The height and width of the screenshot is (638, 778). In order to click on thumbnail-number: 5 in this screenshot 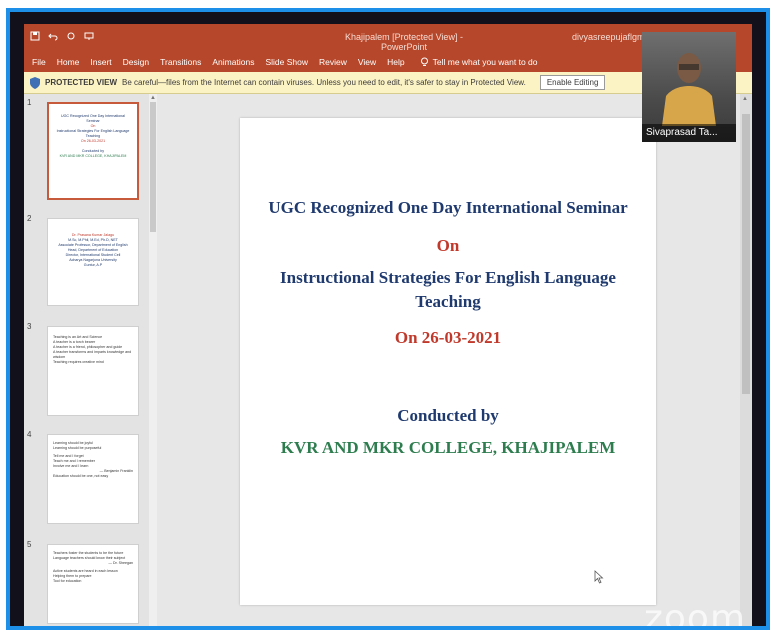, I will do `click(29, 544)`.